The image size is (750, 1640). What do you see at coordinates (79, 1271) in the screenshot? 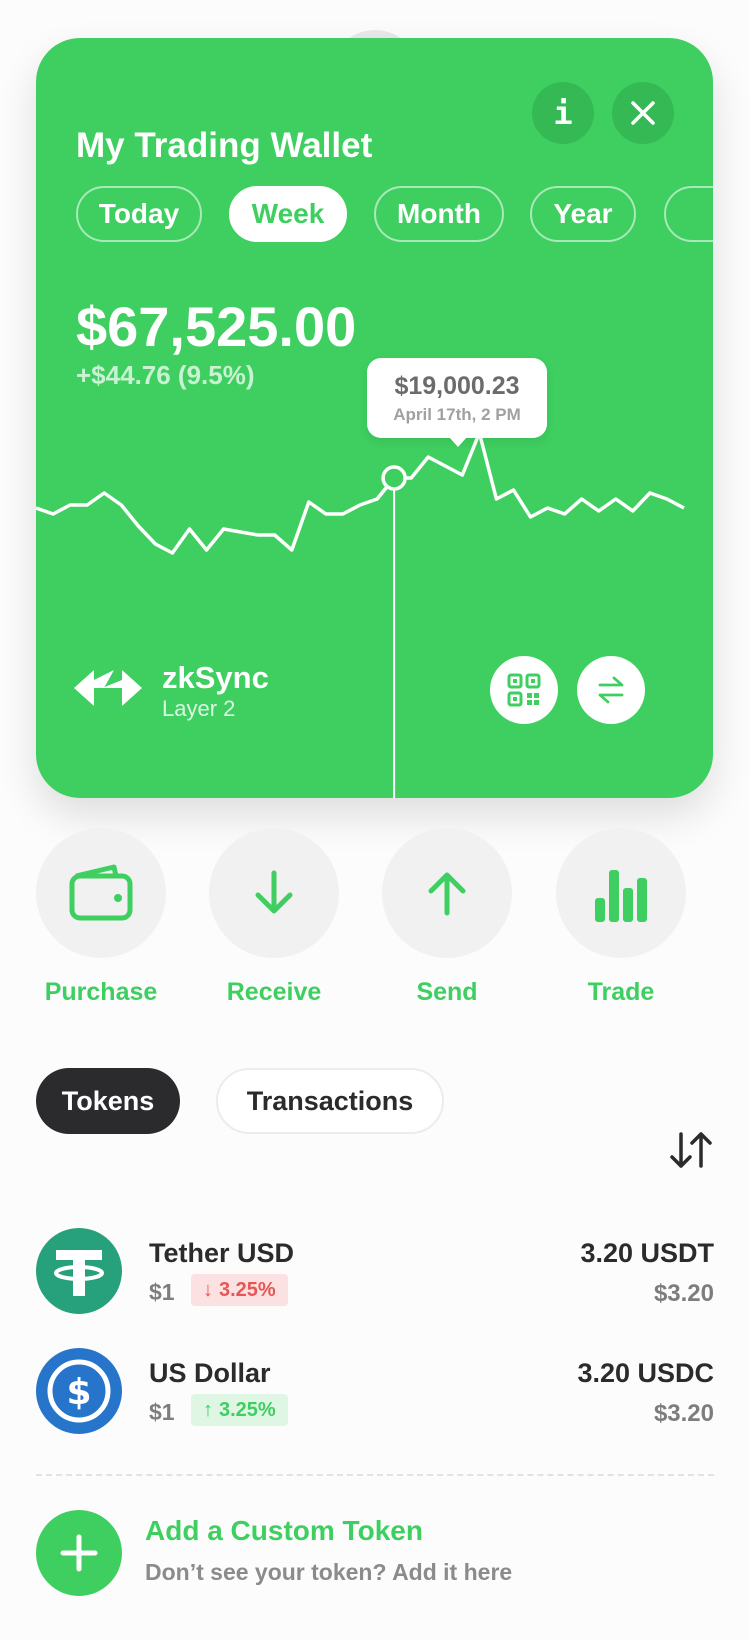
I see `tether-logo-icon` at bounding box center [79, 1271].